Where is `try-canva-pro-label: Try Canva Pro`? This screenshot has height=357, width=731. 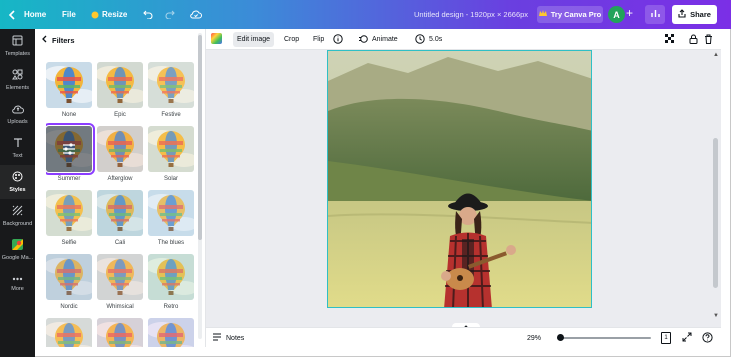
try-canva-pro-label: Try Canva Pro is located at coordinates (576, 14).